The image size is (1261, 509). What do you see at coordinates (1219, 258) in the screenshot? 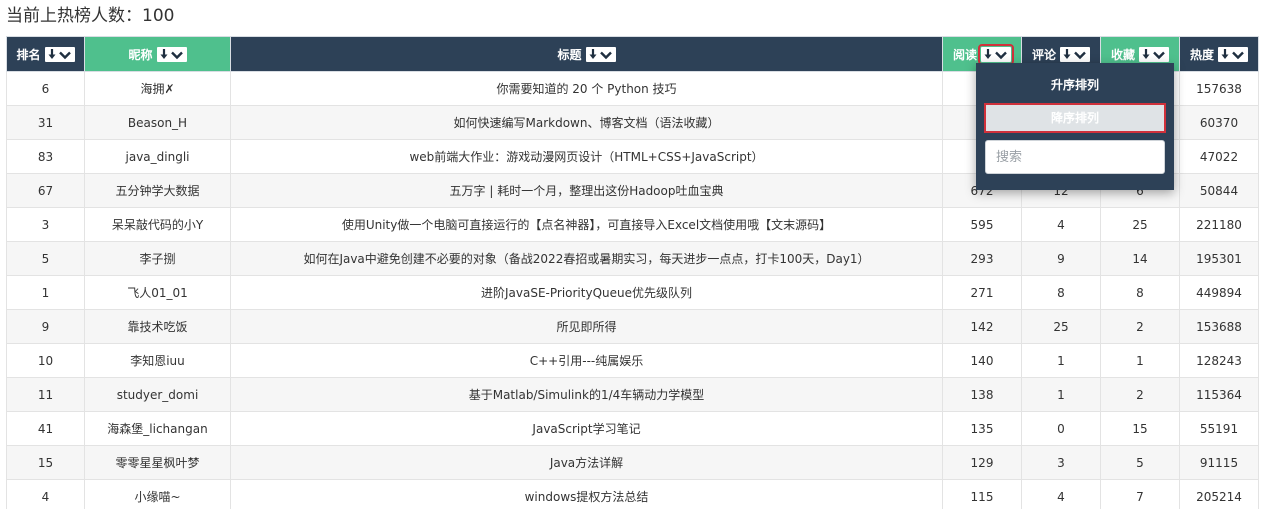
I see `cell-heat: 195301` at bounding box center [1219, 258].